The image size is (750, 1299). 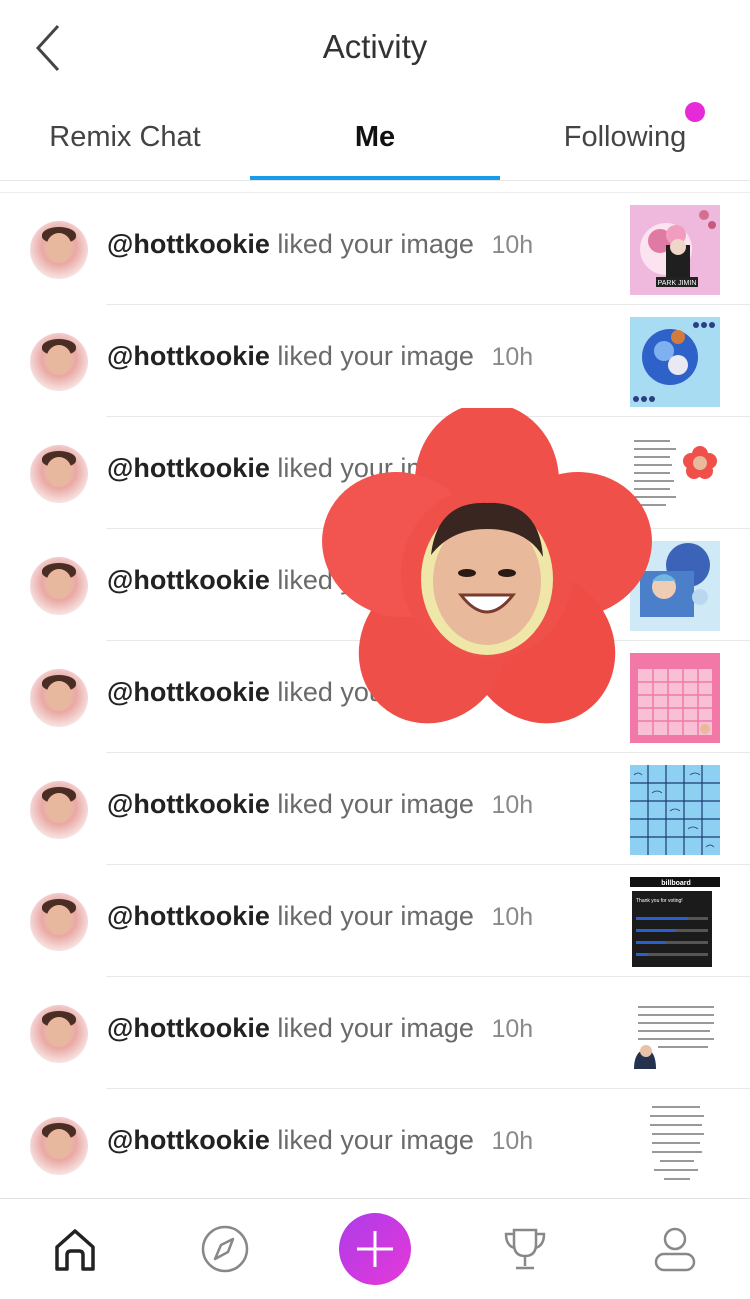 I want to click on bottom-nav, so click(x=375, y=1248).